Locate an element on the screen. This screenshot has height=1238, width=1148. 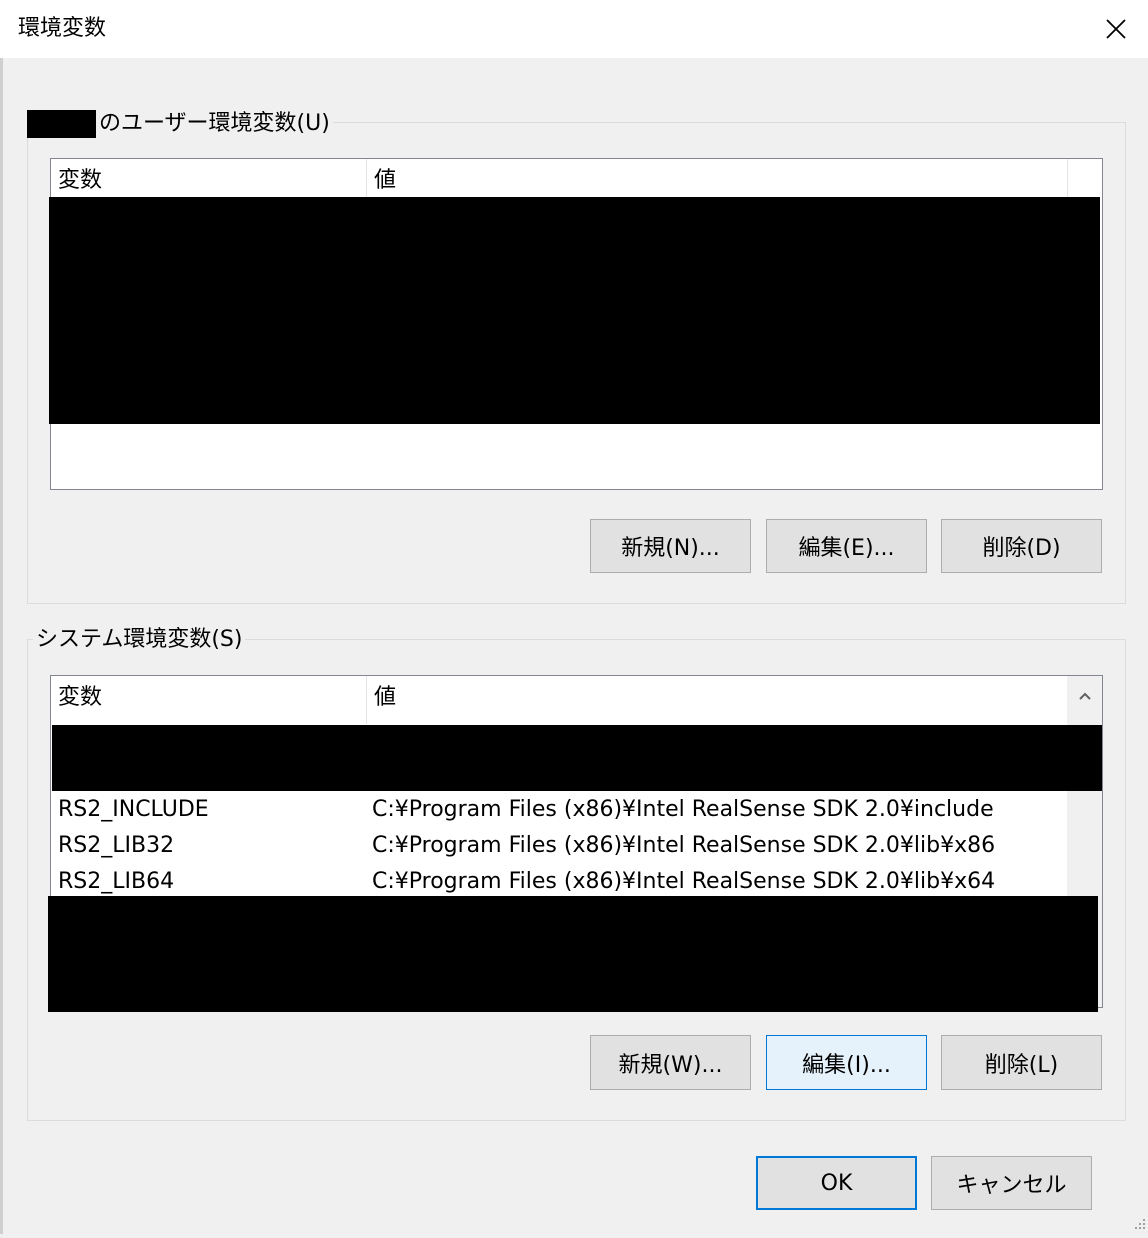
system-variables-legend: システム環境変数(S) is located at coordinates (139, 640).